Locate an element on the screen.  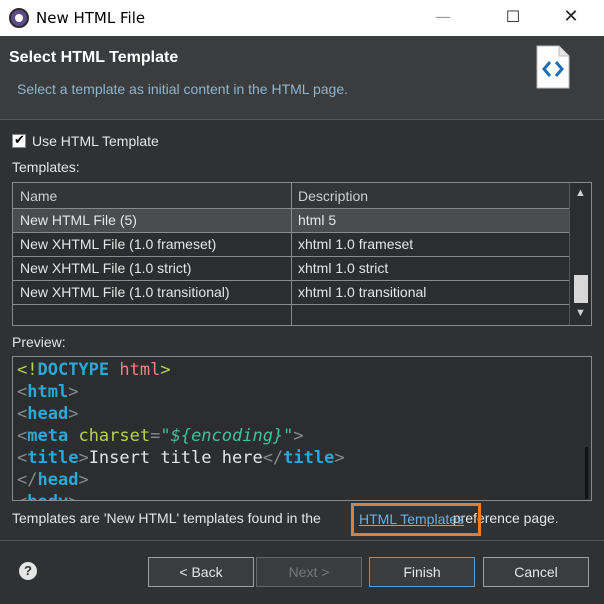
code-token: DOCTYPE is located at coordinates (73, 370).